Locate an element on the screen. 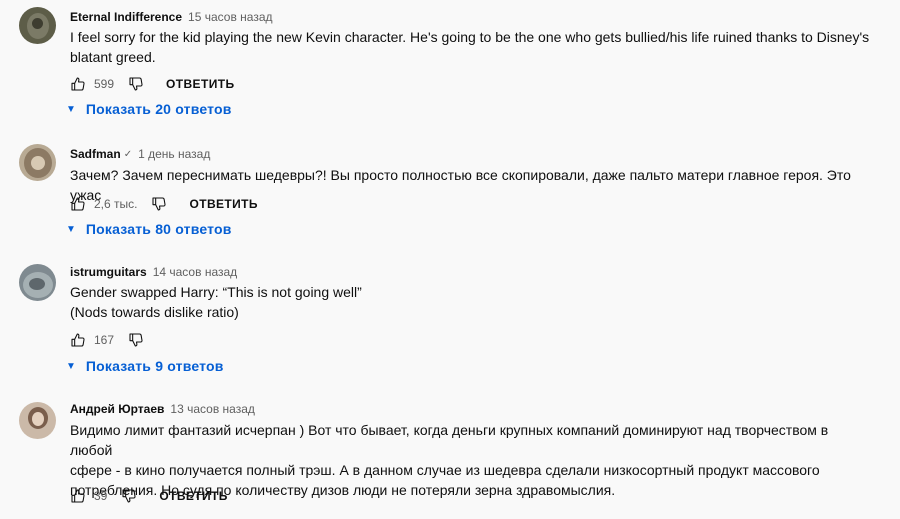 The image size is (900, 519). comment-time: 15 часов назад is located at coordinates (230, 17).